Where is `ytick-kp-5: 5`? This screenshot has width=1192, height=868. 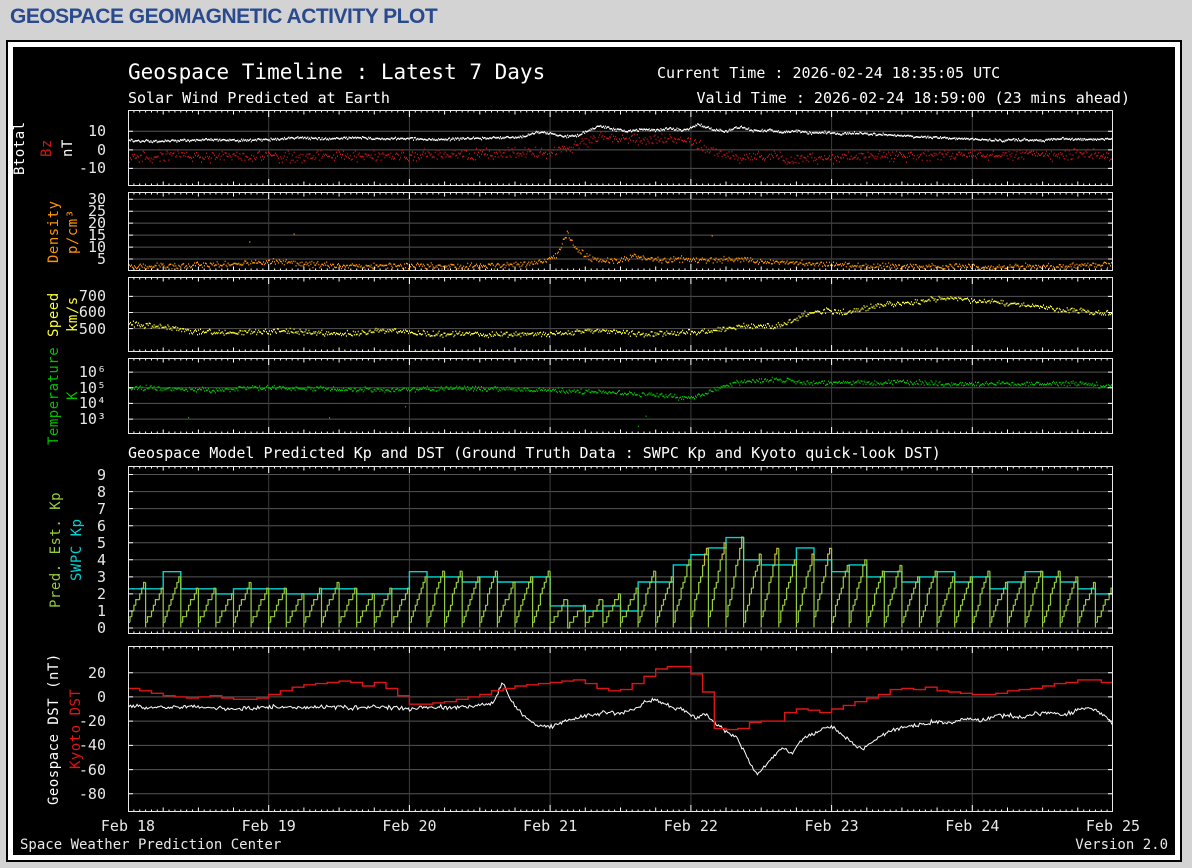
ytick-kp-5: 5 is located at coordinates (101, 542).